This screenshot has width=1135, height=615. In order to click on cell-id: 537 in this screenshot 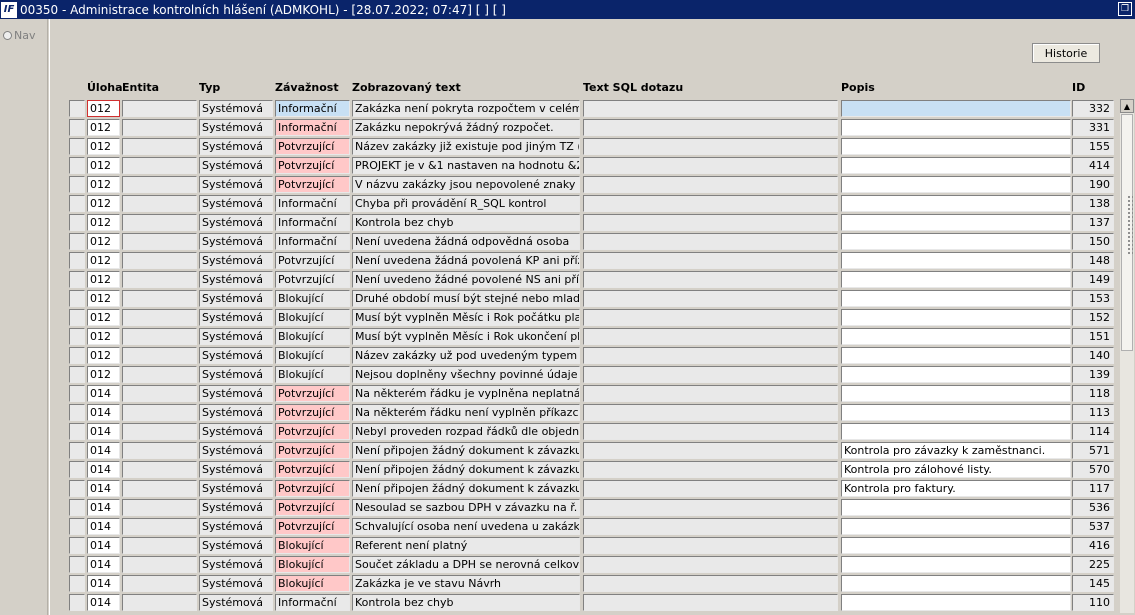, I will do `click(1093, 526)`.